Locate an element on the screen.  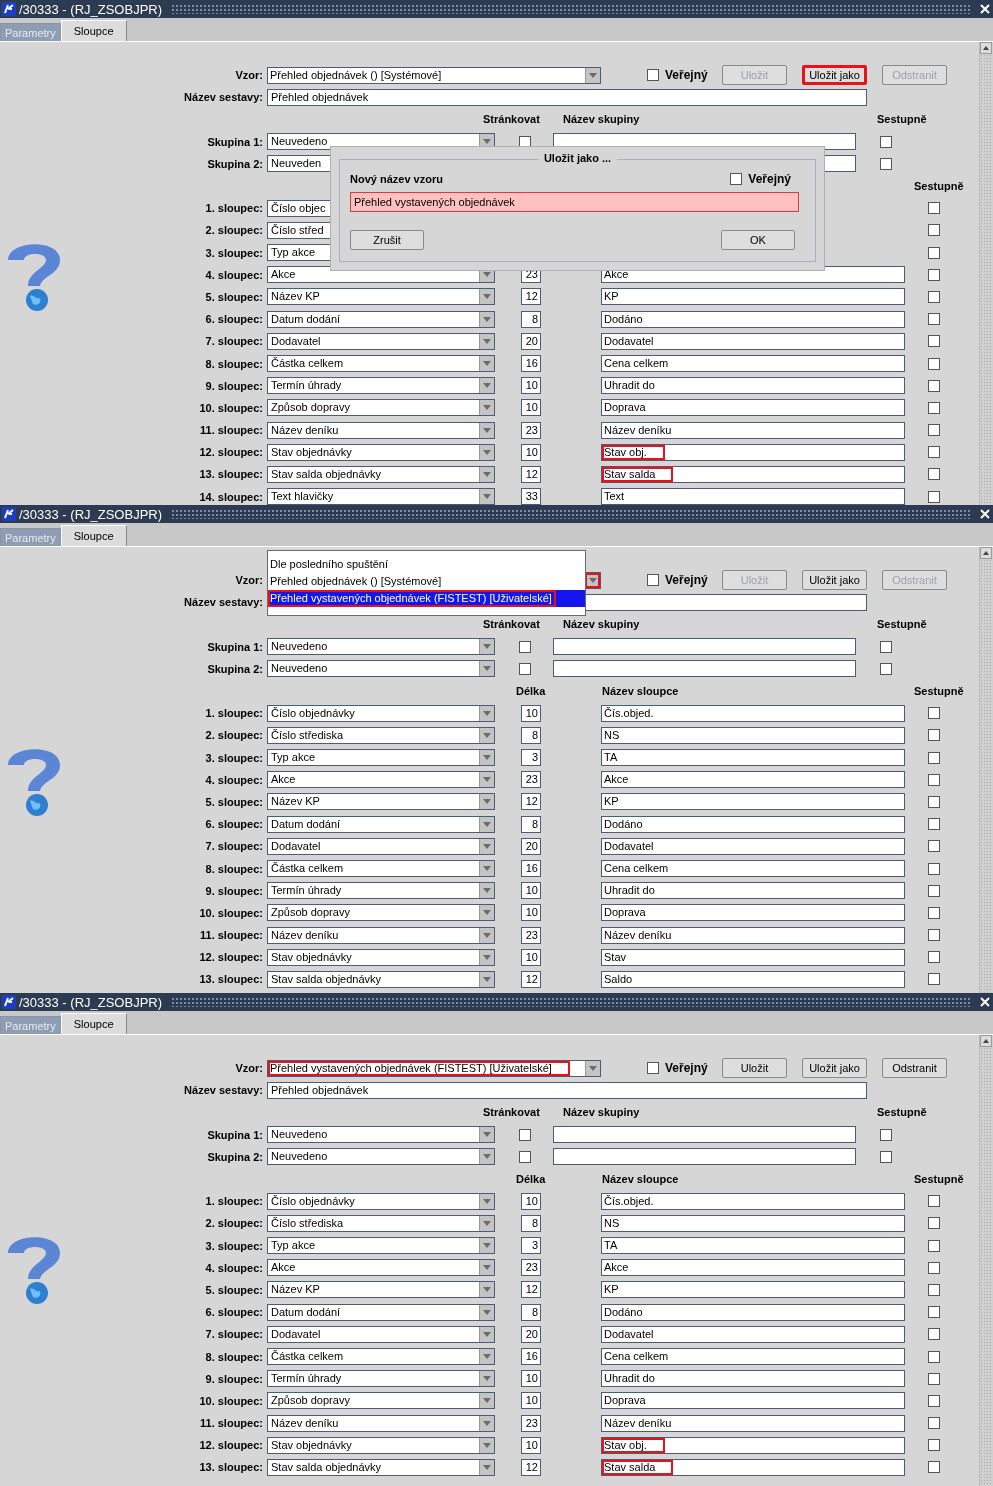
dropdown-value: Přehled vystavených objednávek (FISTEST) [Uživatelské] is located at coordinates (419, 1068).